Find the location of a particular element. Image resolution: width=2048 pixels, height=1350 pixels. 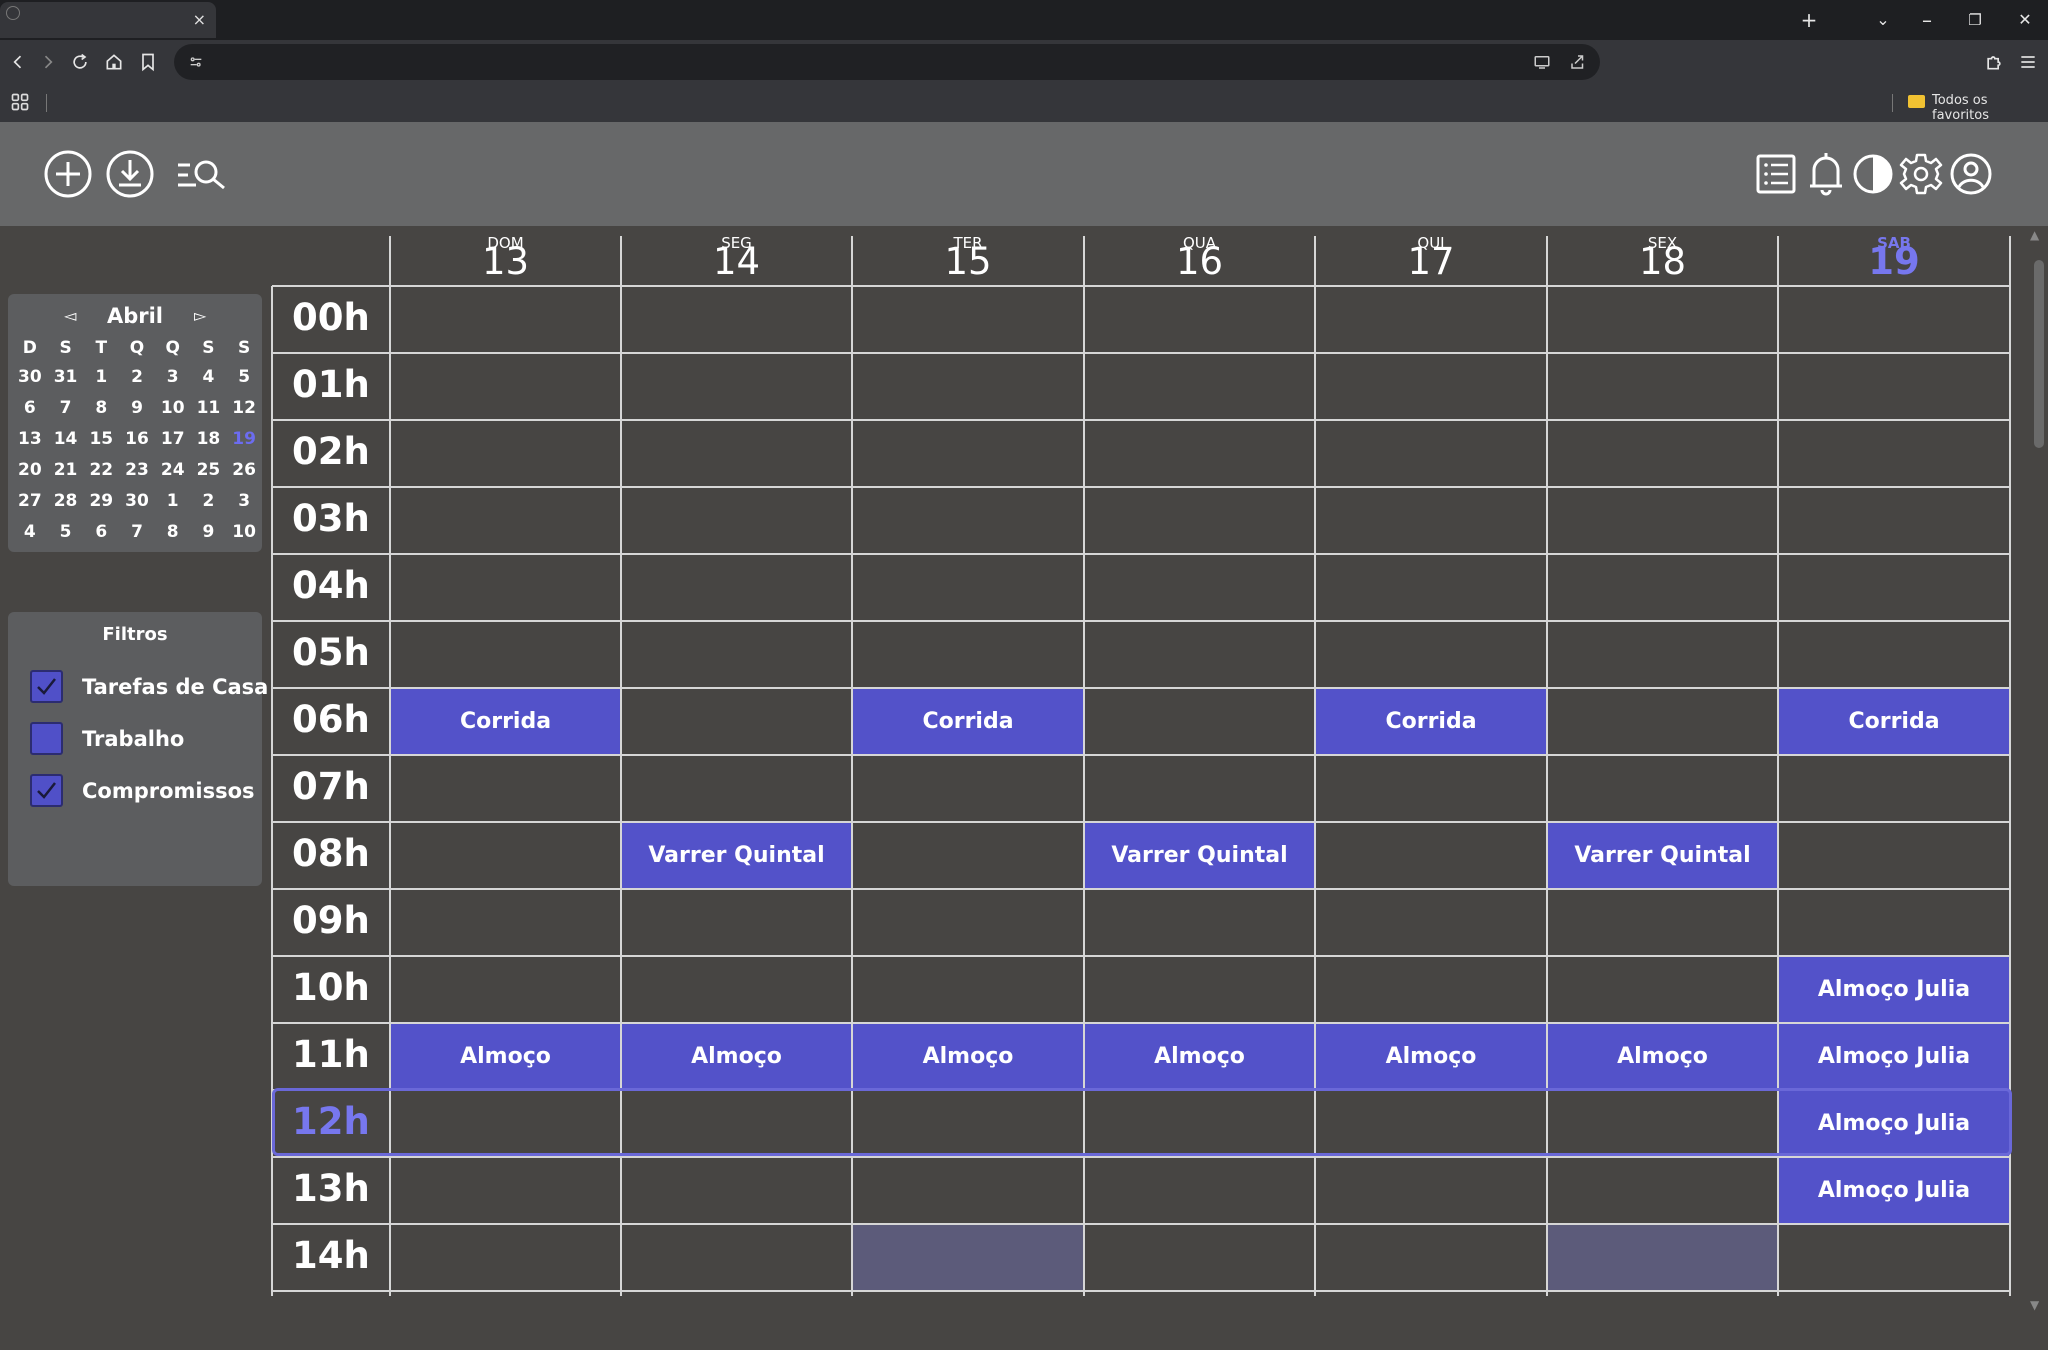

folder-icon is located at coordinates (1916, 101).